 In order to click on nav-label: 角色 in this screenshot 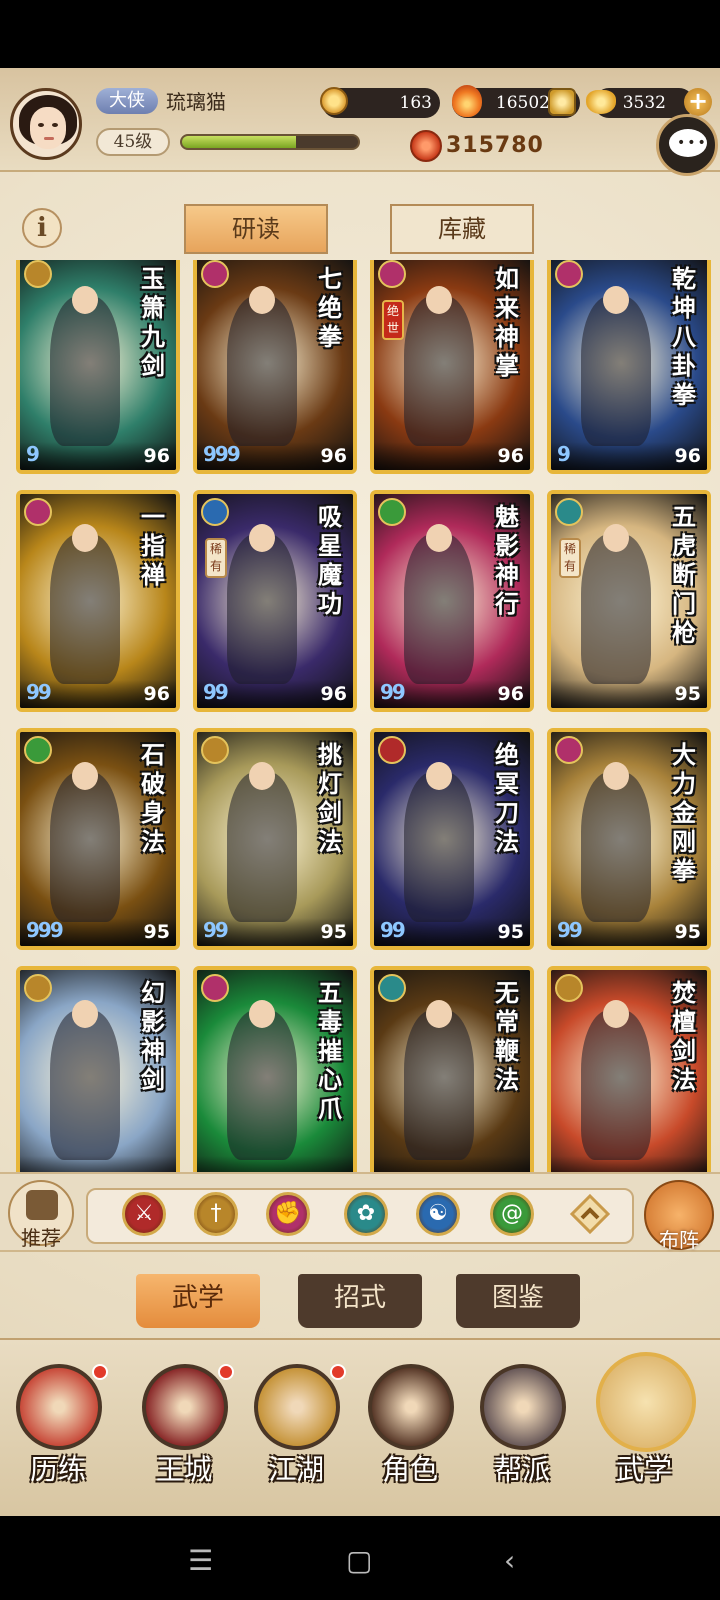, I will do `click(409, 1469)`.